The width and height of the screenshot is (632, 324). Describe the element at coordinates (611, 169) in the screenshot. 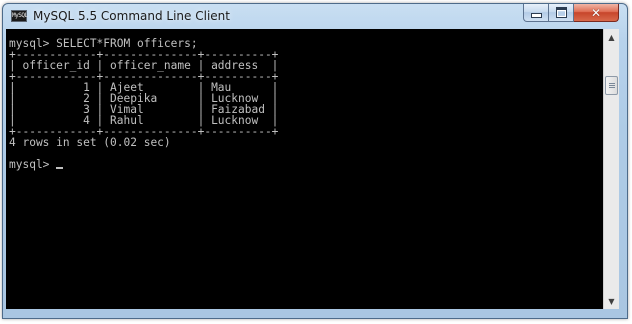

I see `vertical-scrollbar: ▲ ▼` at that location.